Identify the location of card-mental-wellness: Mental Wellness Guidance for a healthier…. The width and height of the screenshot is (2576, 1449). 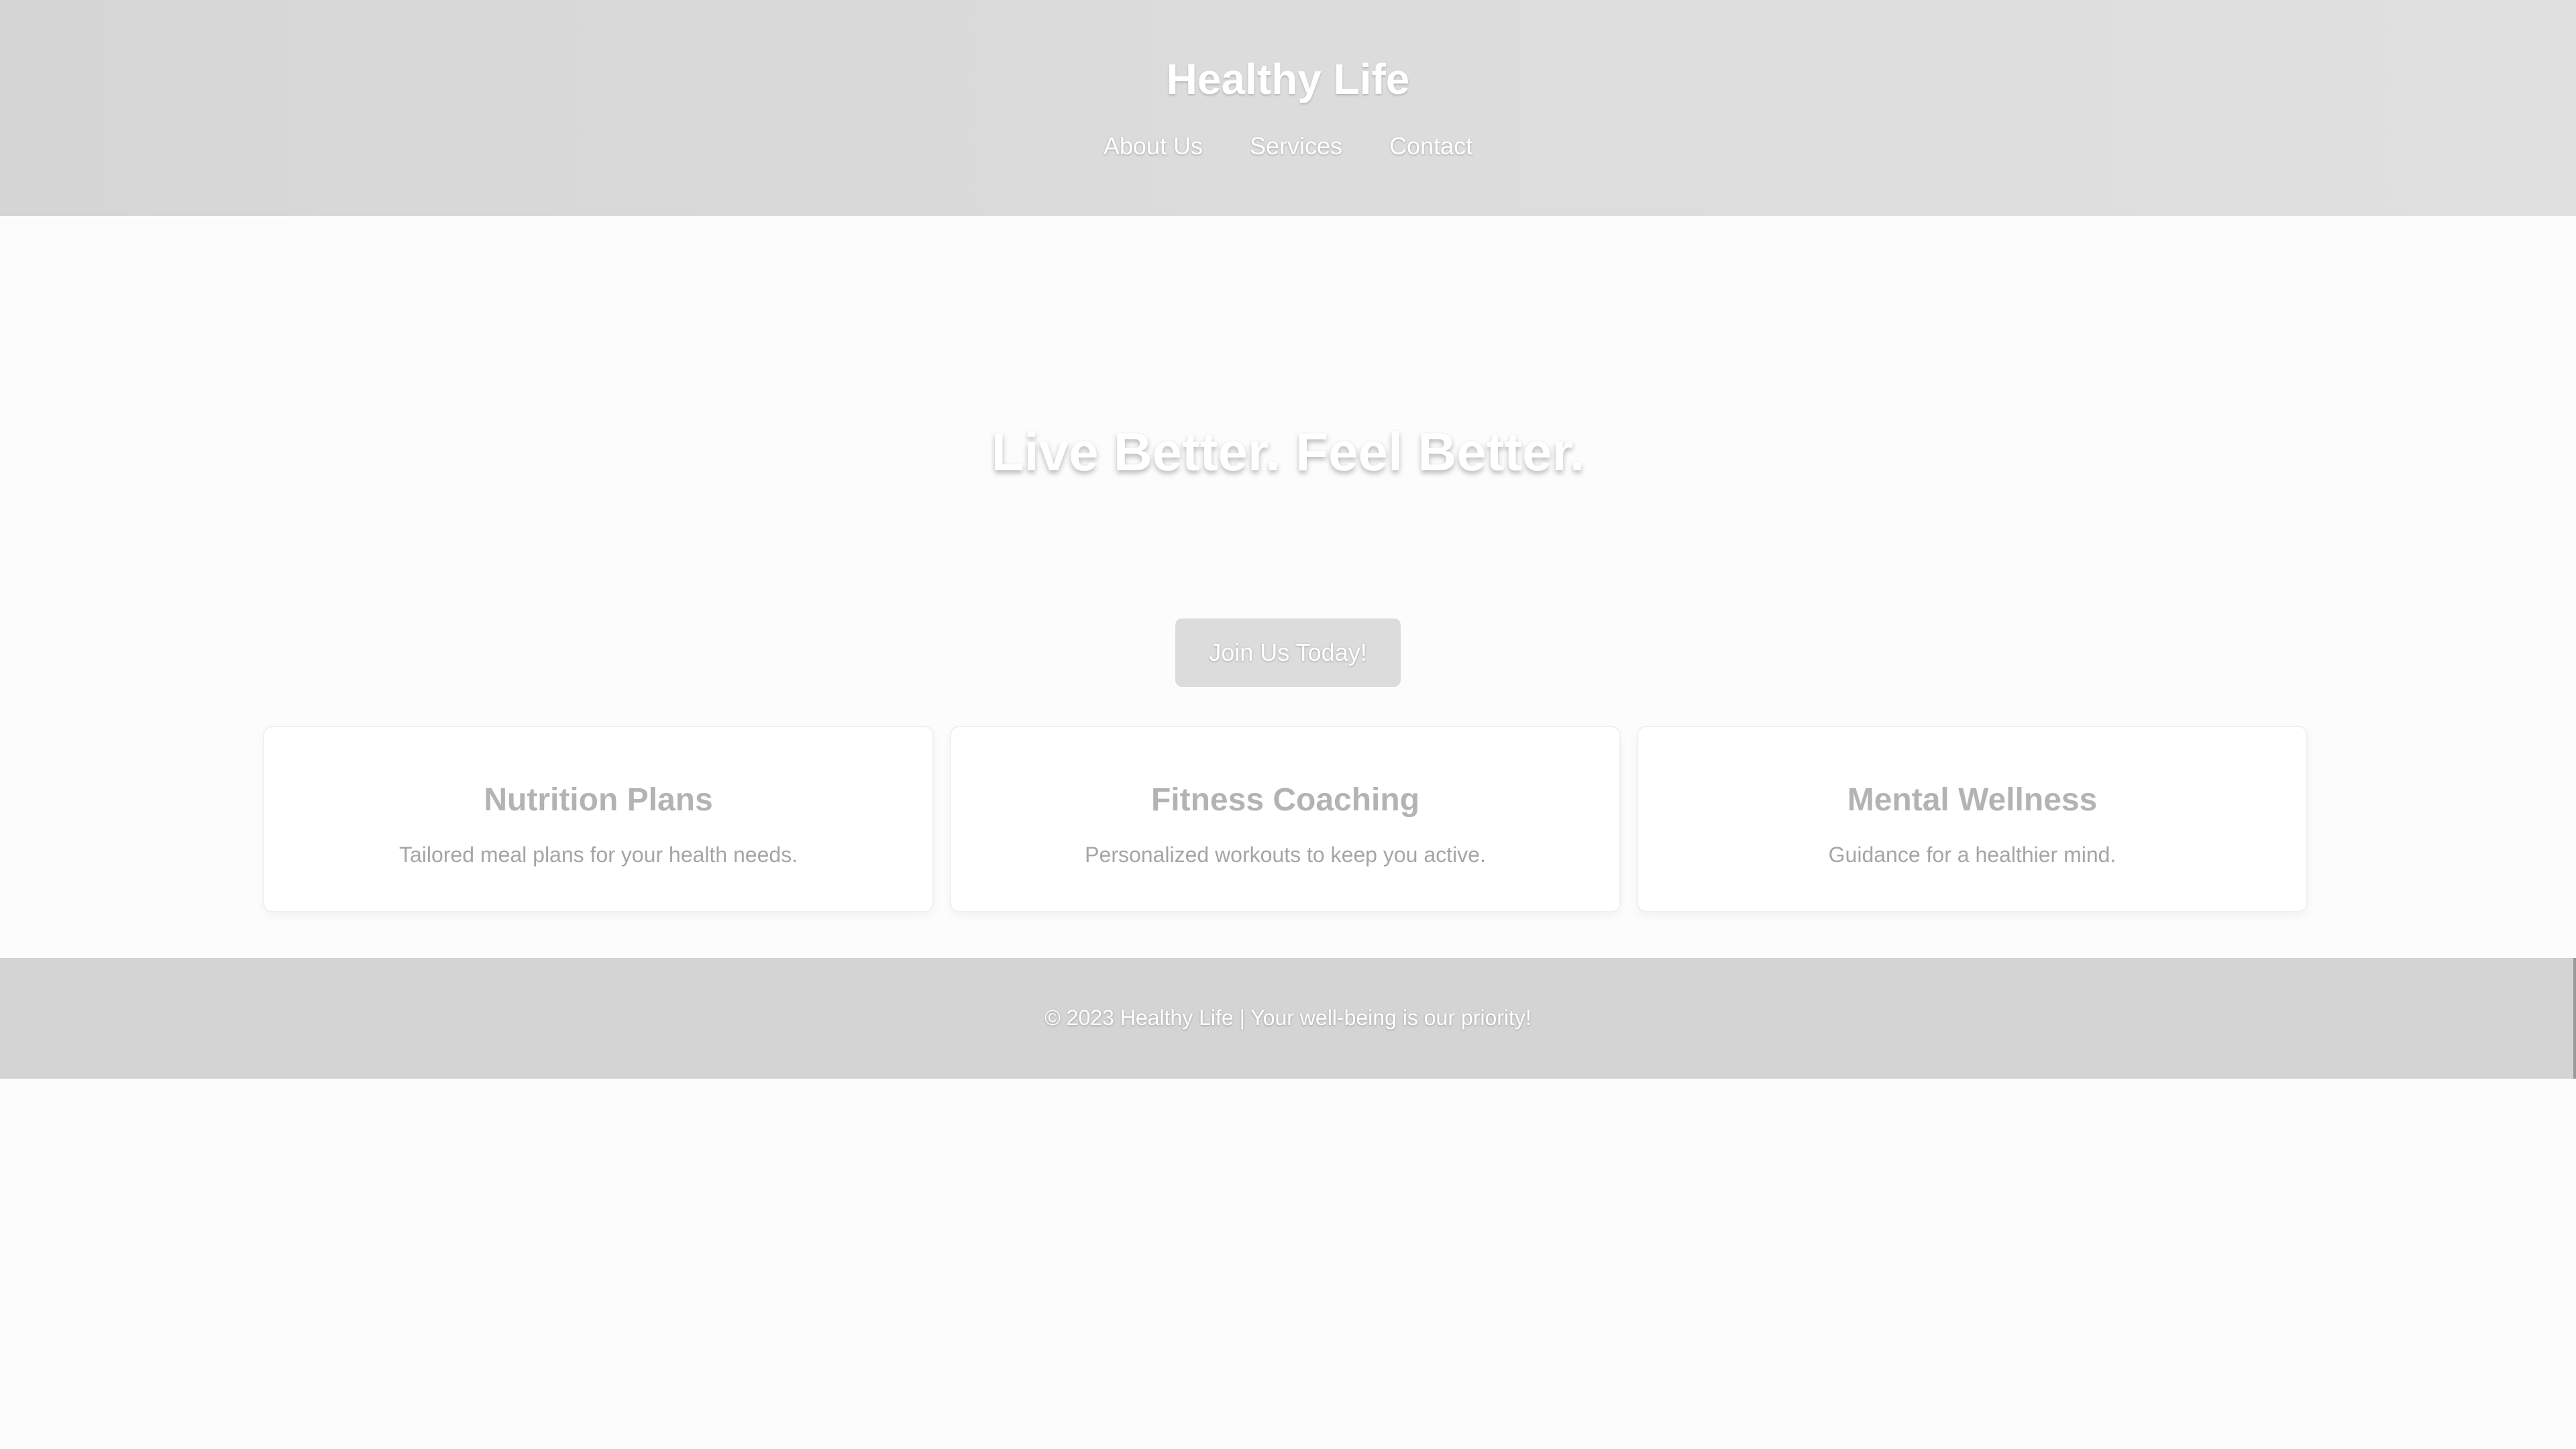
(1972, 819).